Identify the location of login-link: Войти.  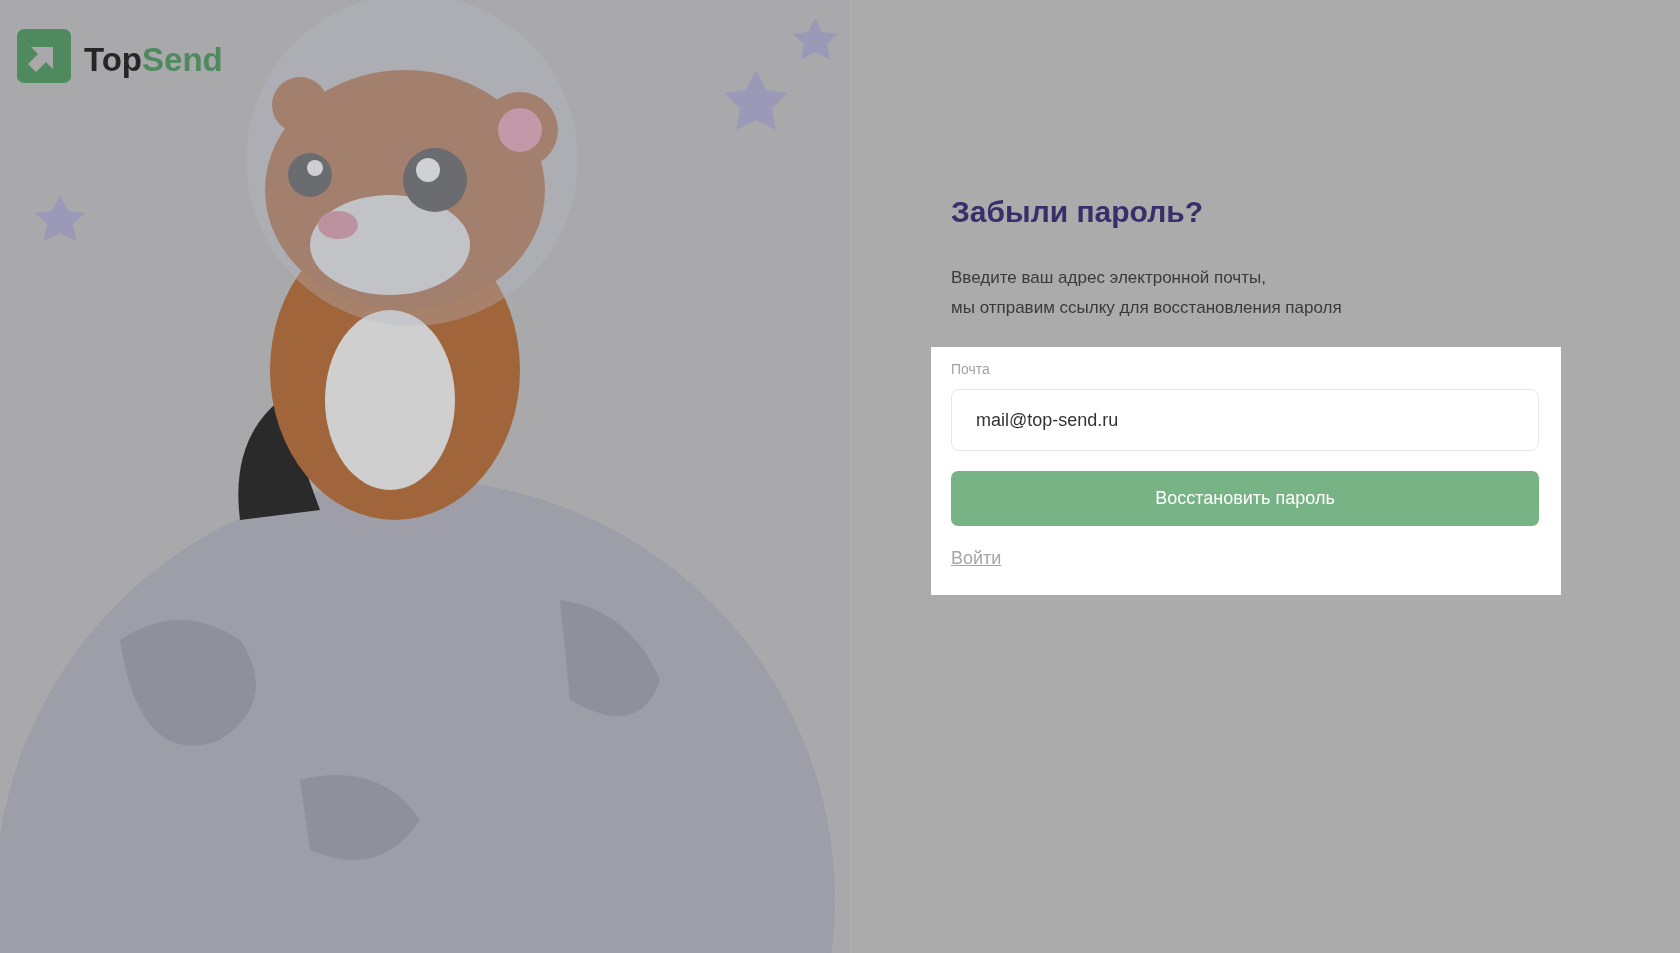
(976, 558).